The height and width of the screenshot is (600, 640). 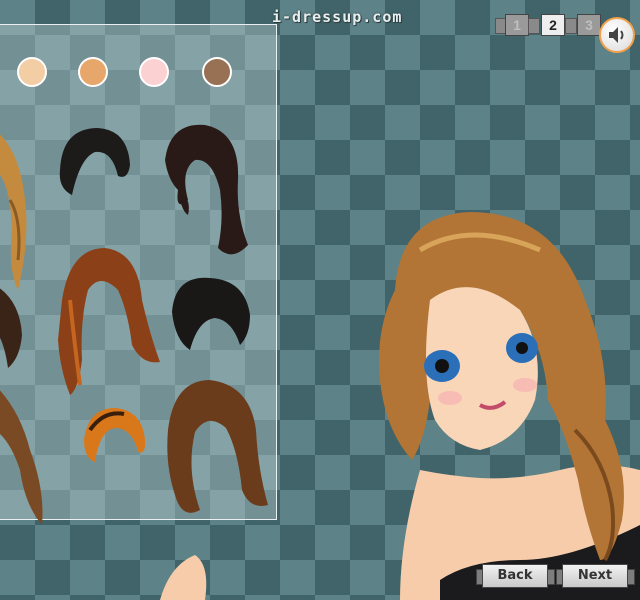 What do you see at coordinates (481, 368) in the screenshot?
I see `model-face` at bounding box center [481, 368].